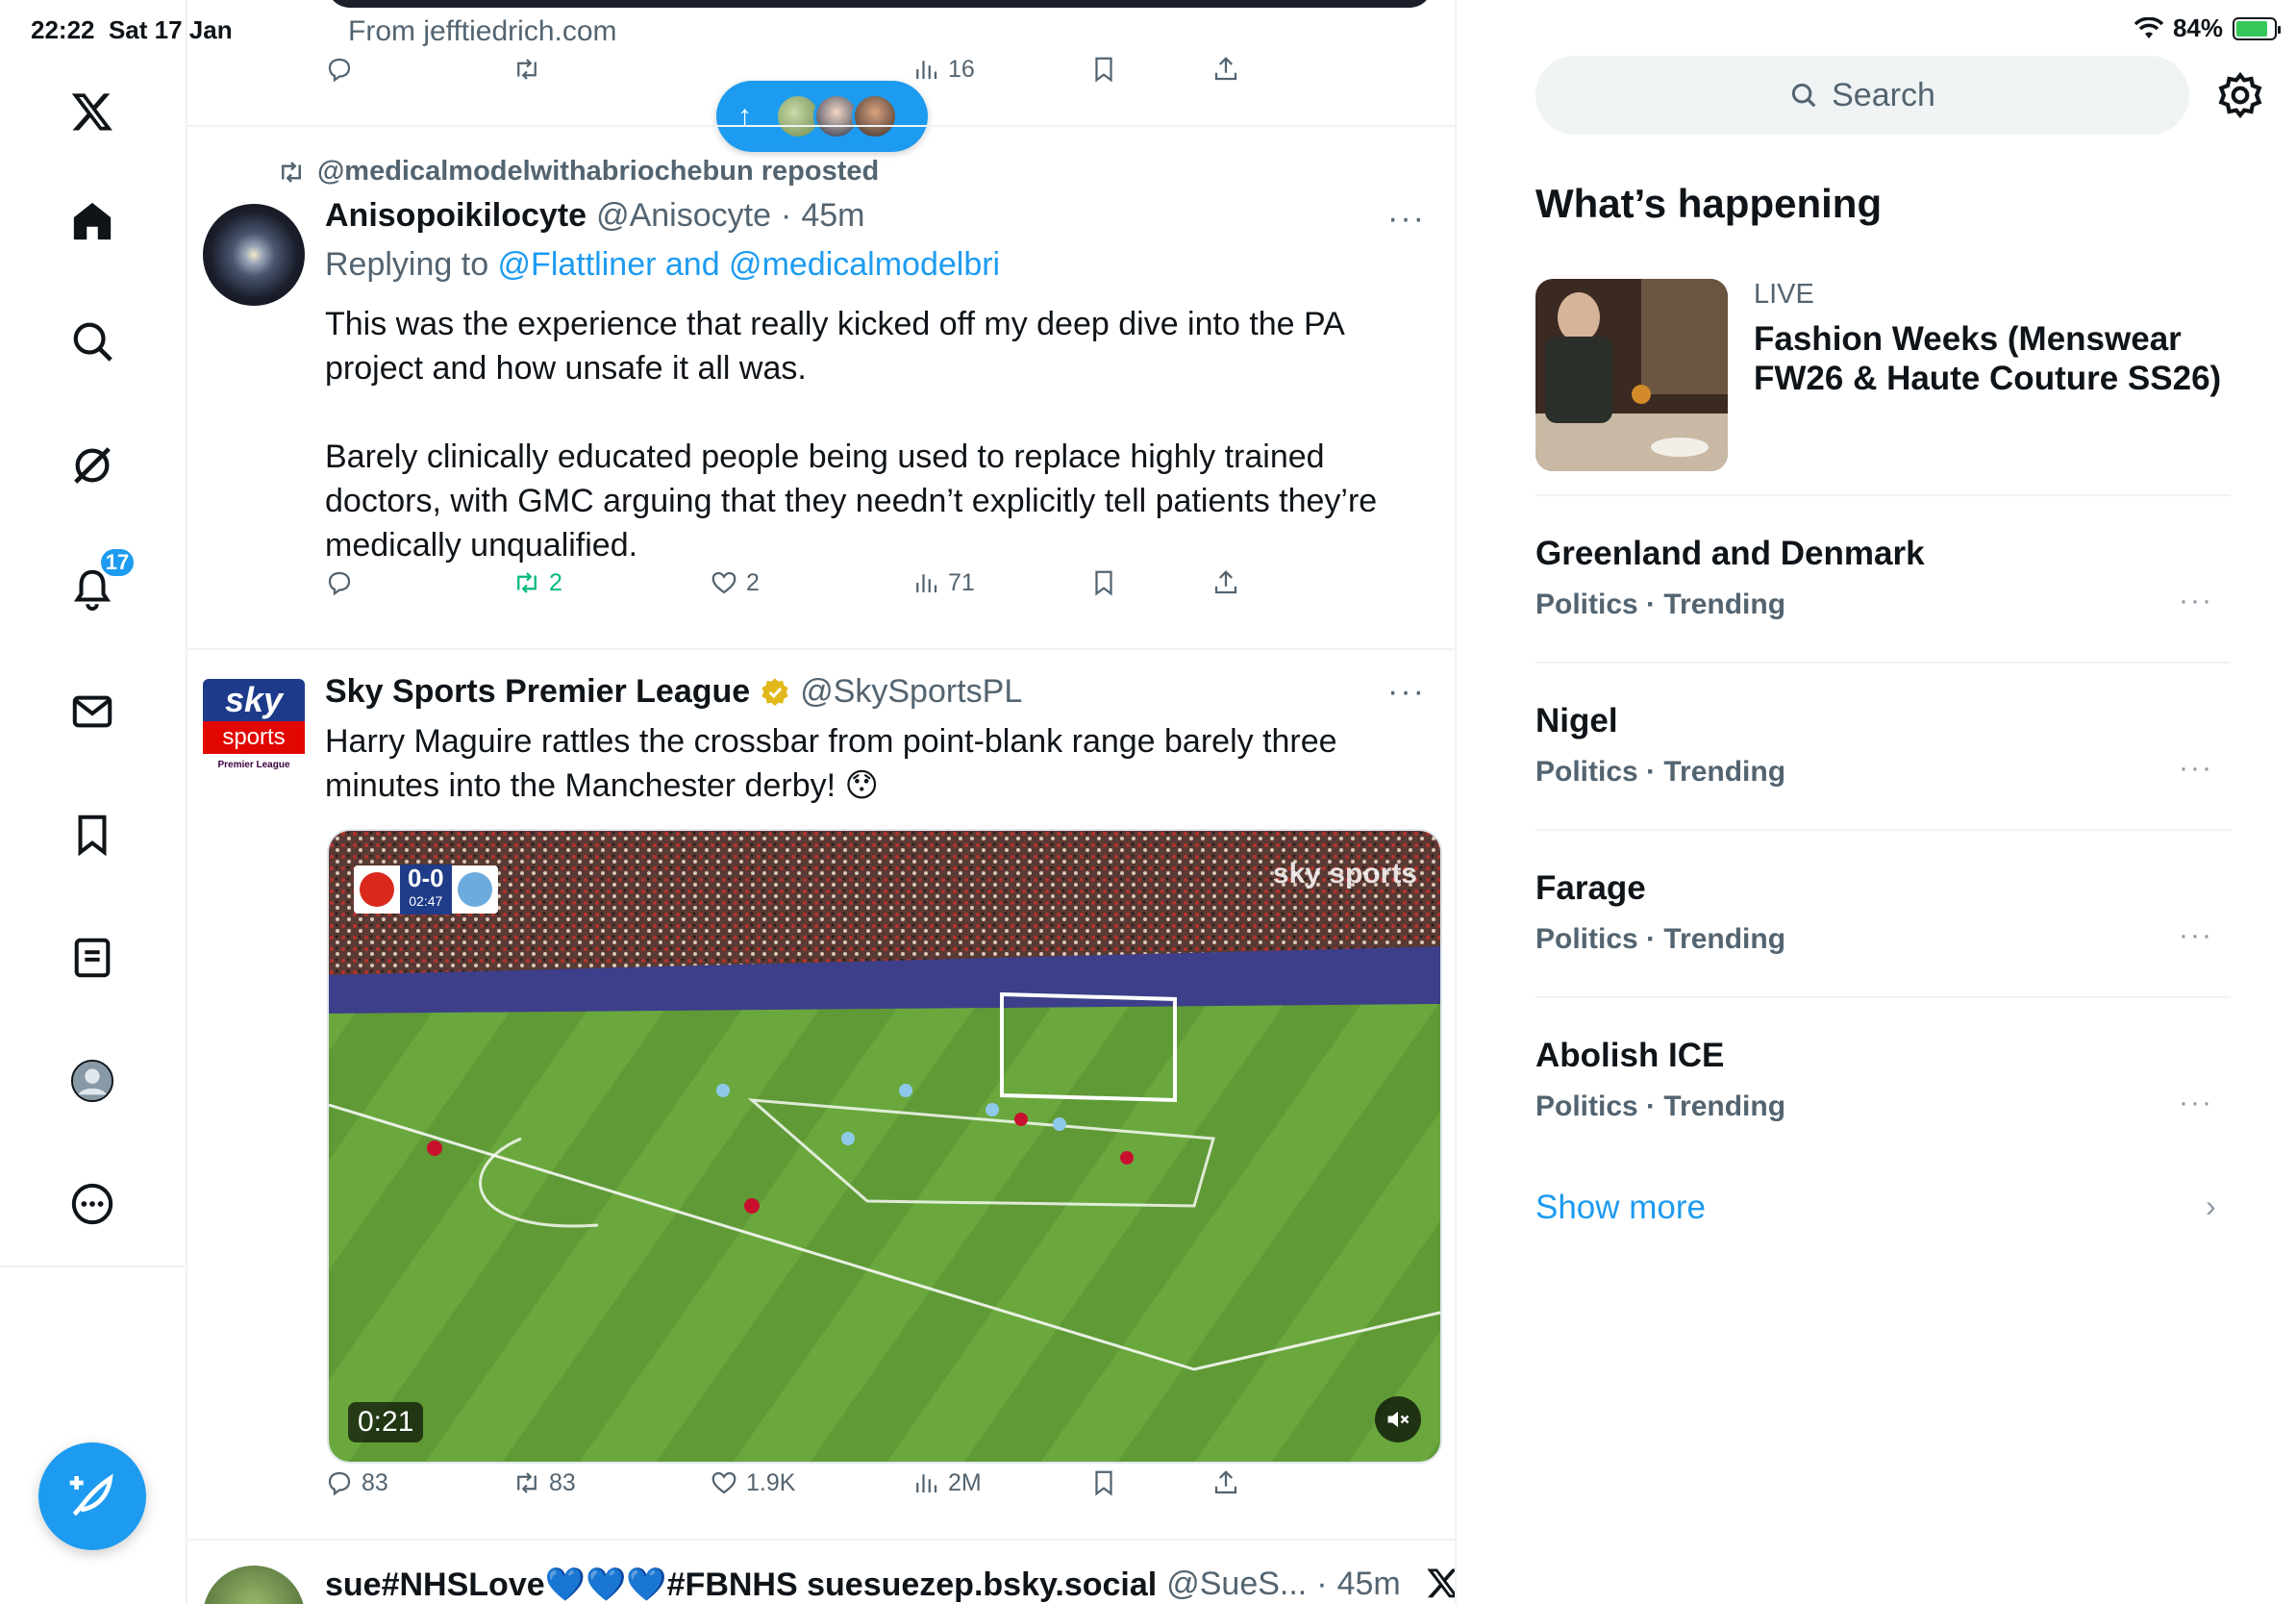 This screenshot has width=2296, height=1604. Describe the element at coordinates (92, 221) in the screenshot. I see `home-icon` at that location.